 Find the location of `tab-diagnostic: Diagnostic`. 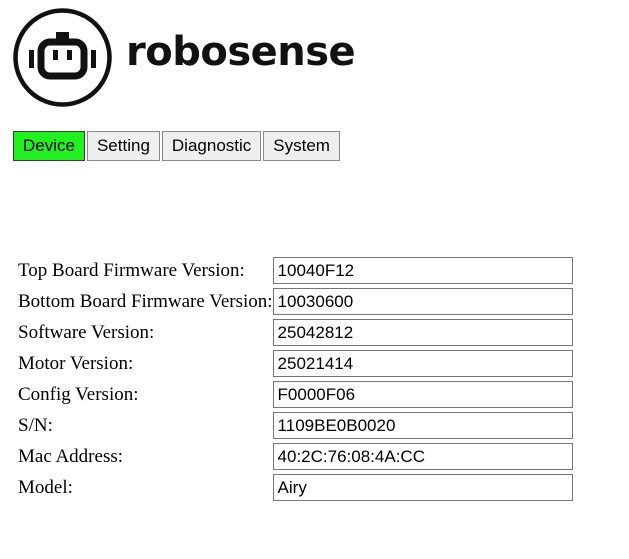

tab-diagnostic: Diagnostic is located at coordinates (211, 146).